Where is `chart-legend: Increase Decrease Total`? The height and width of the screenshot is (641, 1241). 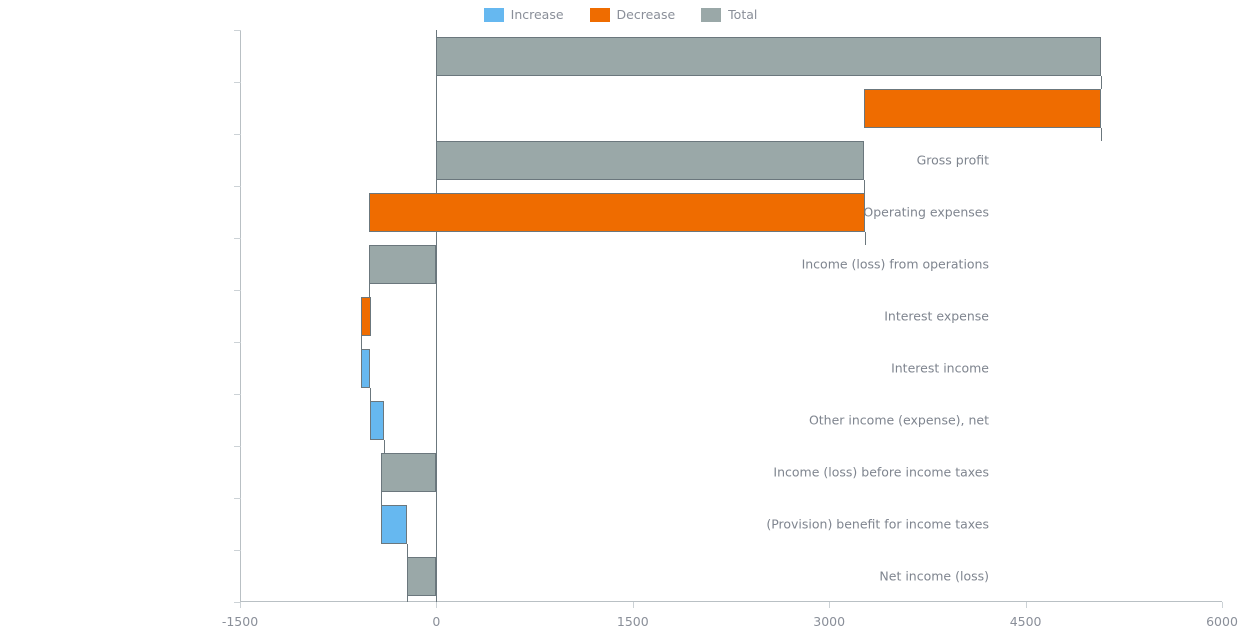 chart-legend: Increase Decrease Total is located at coordinates (620, 15).